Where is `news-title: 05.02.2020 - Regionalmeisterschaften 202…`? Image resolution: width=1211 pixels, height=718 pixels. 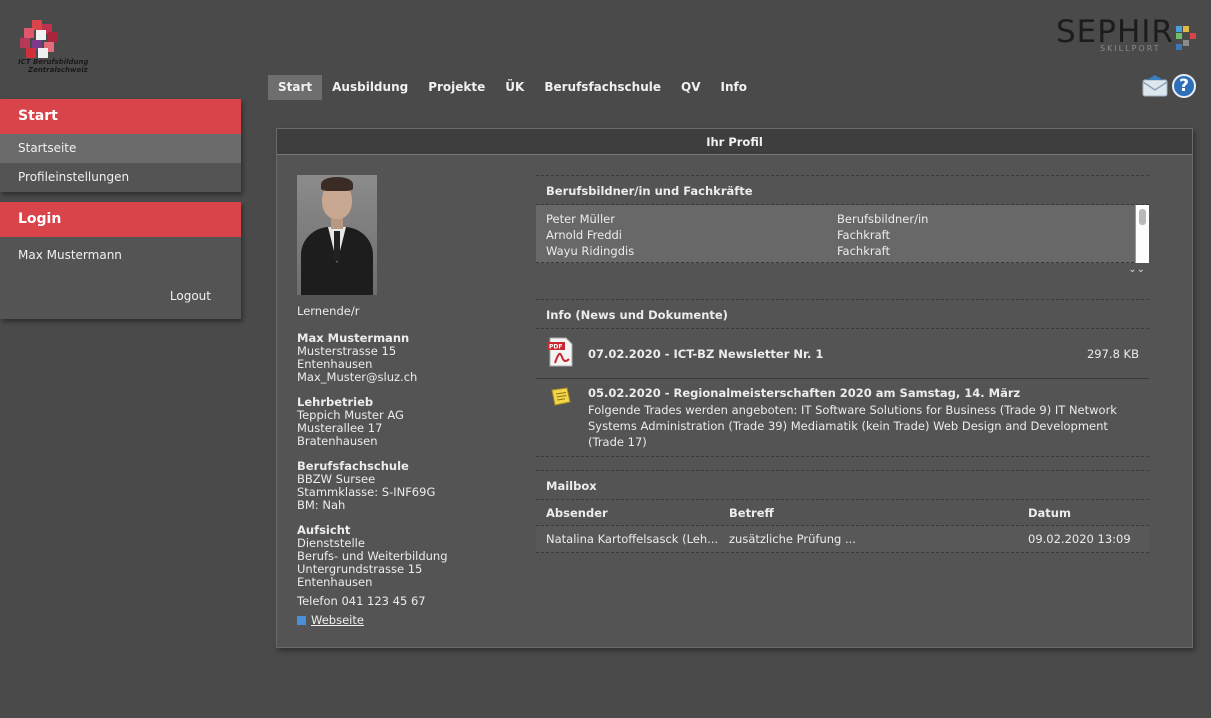 news-title: 05.02.2020 - Regionalmeisterschaften 202… is located at coordinates (804, 393).